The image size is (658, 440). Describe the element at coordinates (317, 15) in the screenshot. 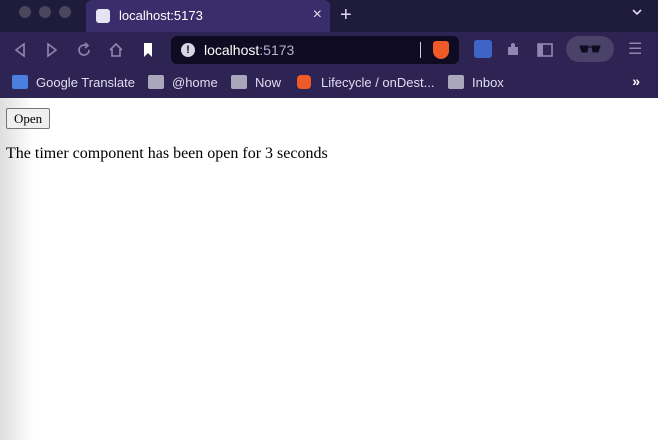

I see `close-tab-button: ×` at that location.